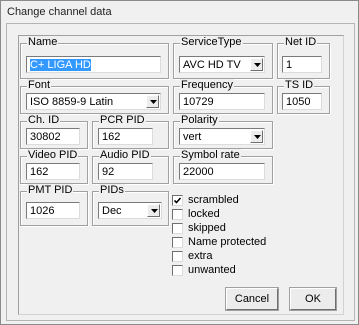  What do you see at coordinates (45, 137) in the screenshot?
I see `ch-id-value: 30802` at bounding box center [45, 137].